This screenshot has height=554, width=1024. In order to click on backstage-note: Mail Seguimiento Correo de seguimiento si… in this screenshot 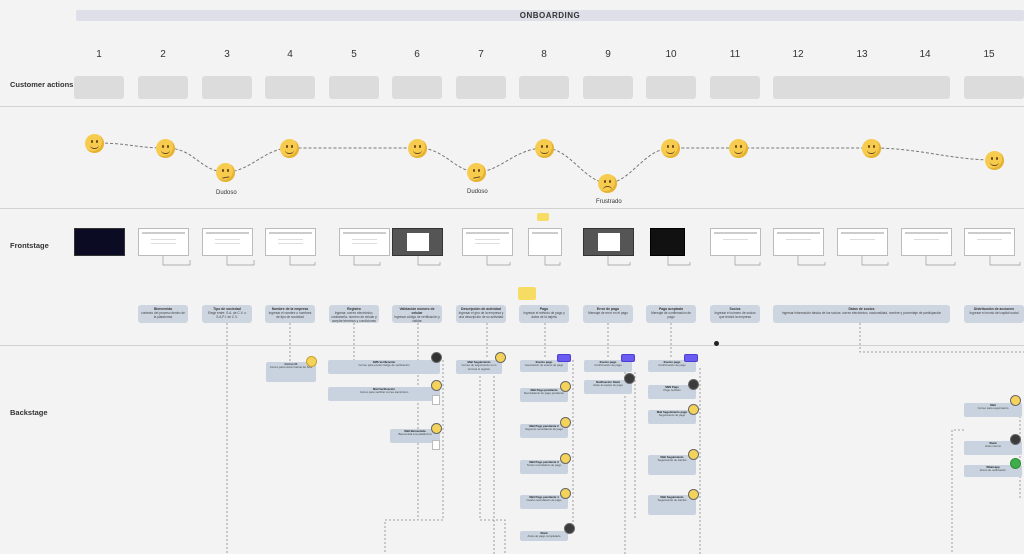, I will do `click(479, 367)`.